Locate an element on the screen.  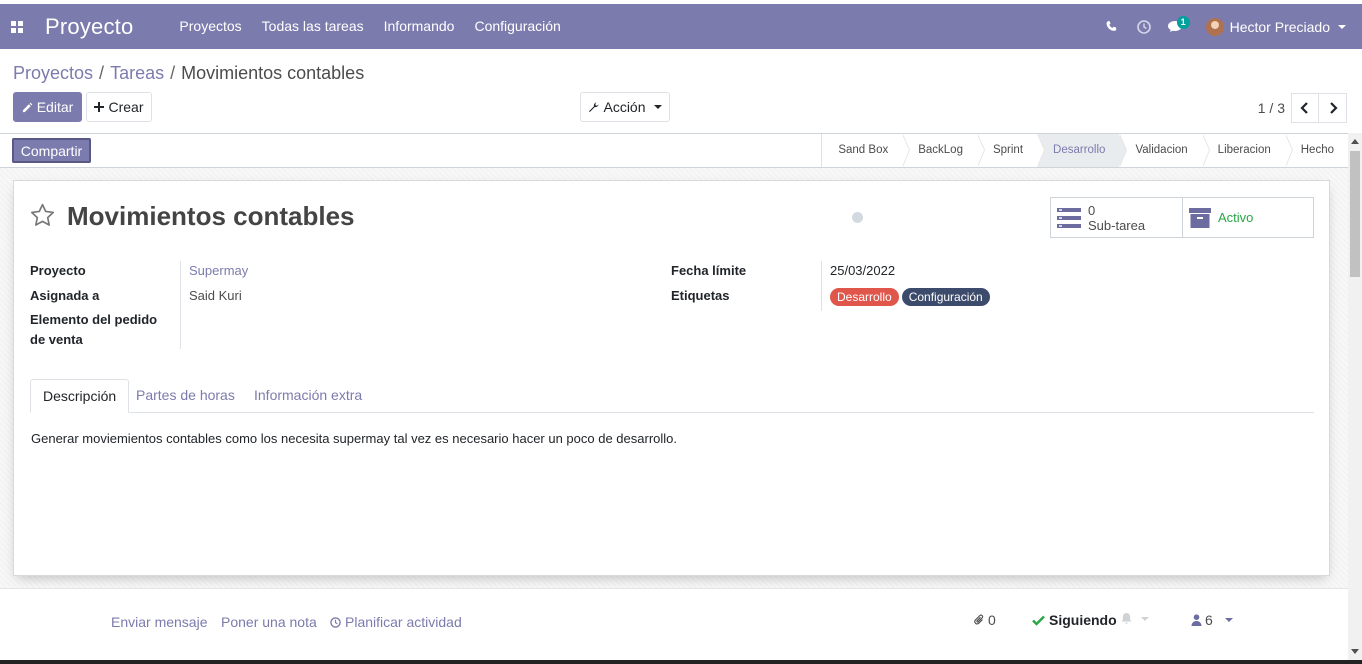
smart-buttons: 0 Sub-tarea Activo is located at coordinates (1182, 217).